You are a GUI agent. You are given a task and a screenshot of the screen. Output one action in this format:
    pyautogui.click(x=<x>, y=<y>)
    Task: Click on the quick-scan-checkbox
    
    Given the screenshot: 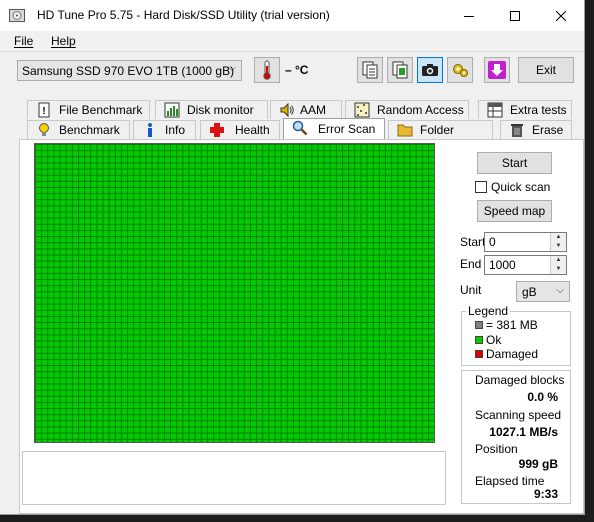 What is the action you would take?
    pyautogui.click(x=481, y=187)
    